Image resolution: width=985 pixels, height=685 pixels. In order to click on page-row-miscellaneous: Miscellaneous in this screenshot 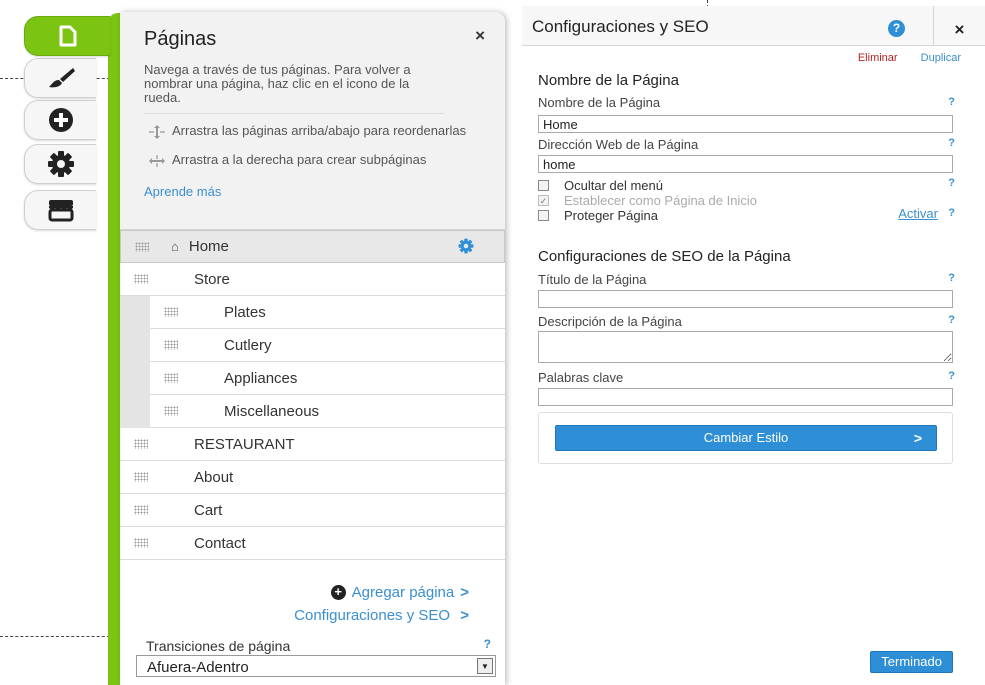, I will do `click(327, 411)`.